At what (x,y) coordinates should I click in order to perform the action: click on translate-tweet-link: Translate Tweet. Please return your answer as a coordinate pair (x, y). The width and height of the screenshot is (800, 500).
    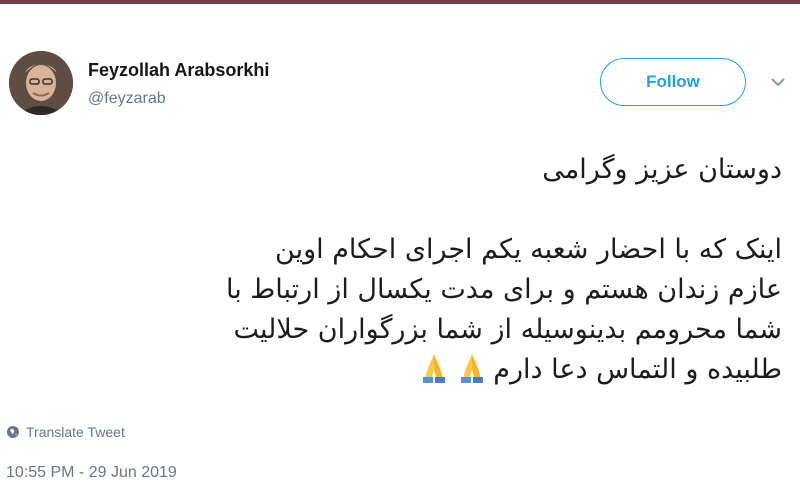
    Looking at the image, I should click on (65, 432).